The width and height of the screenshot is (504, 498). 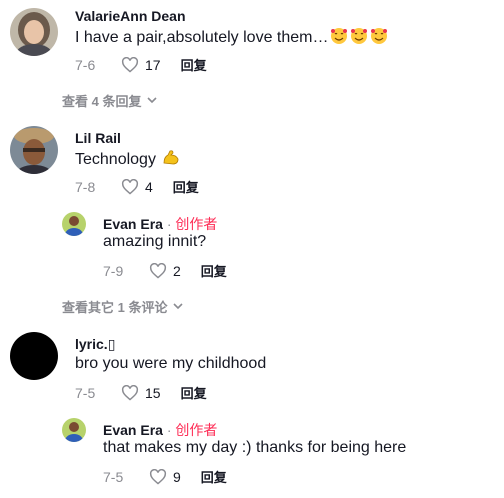 What do you see at coordinates (115, 307) in the screenshot?
I see `view-more-label: 查看其它 1 条评论` at bounding box center [115, 307].